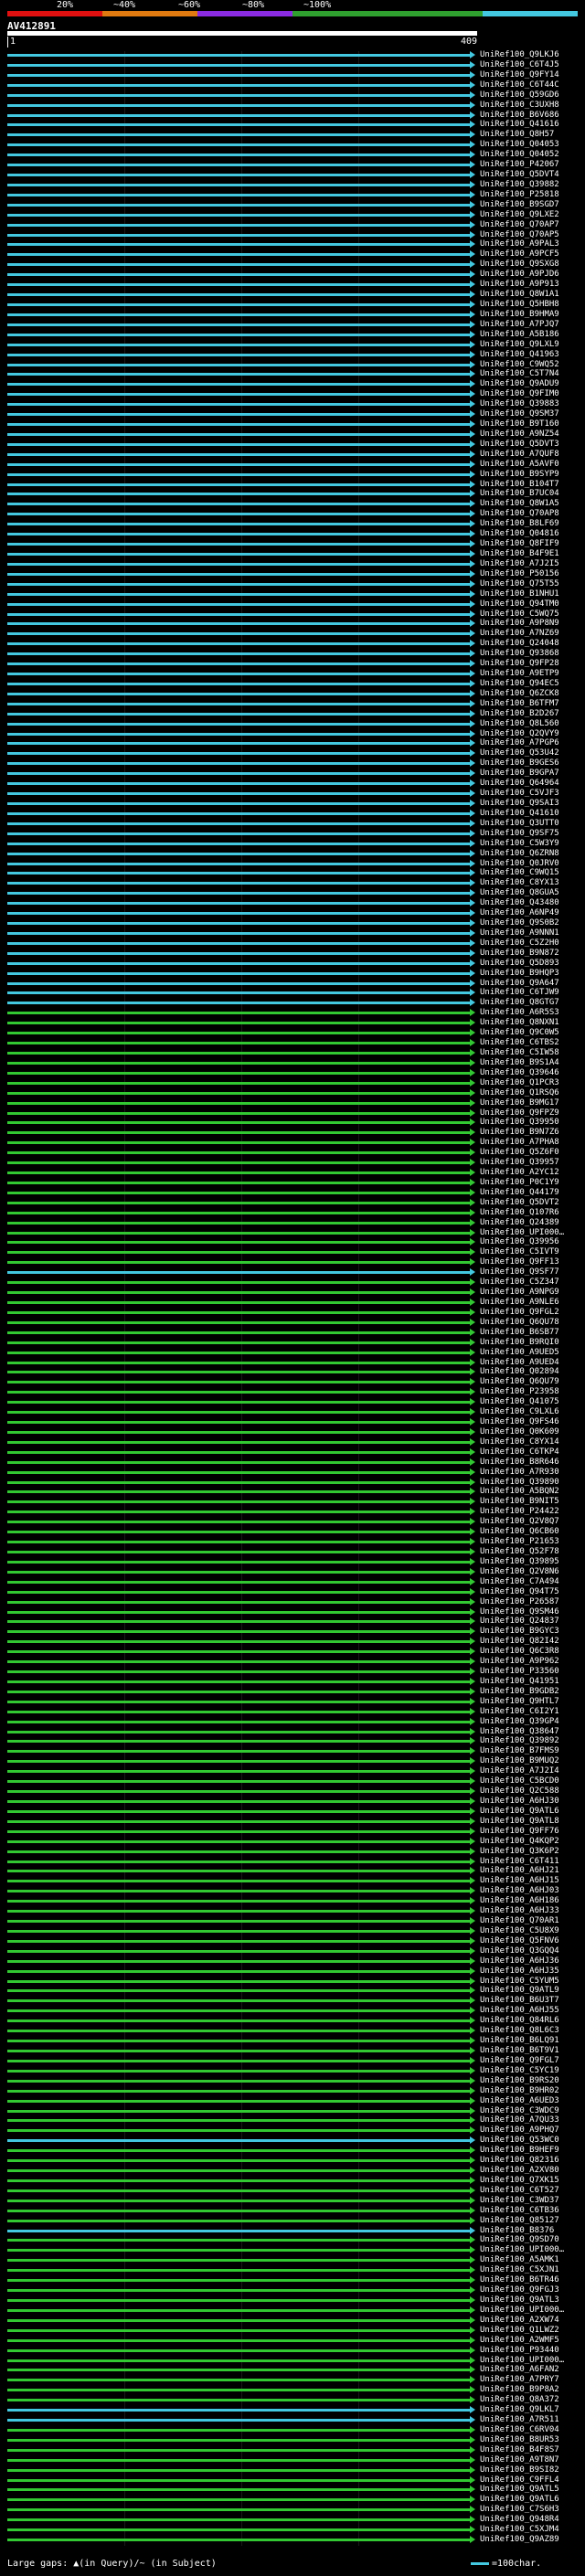 The image size is (585, 2576). What do you see at coordinates (519, 2090) in the screenshot?
I see `hit-name: UniRef100_B9HR02` at bounding box center [519, 2090].